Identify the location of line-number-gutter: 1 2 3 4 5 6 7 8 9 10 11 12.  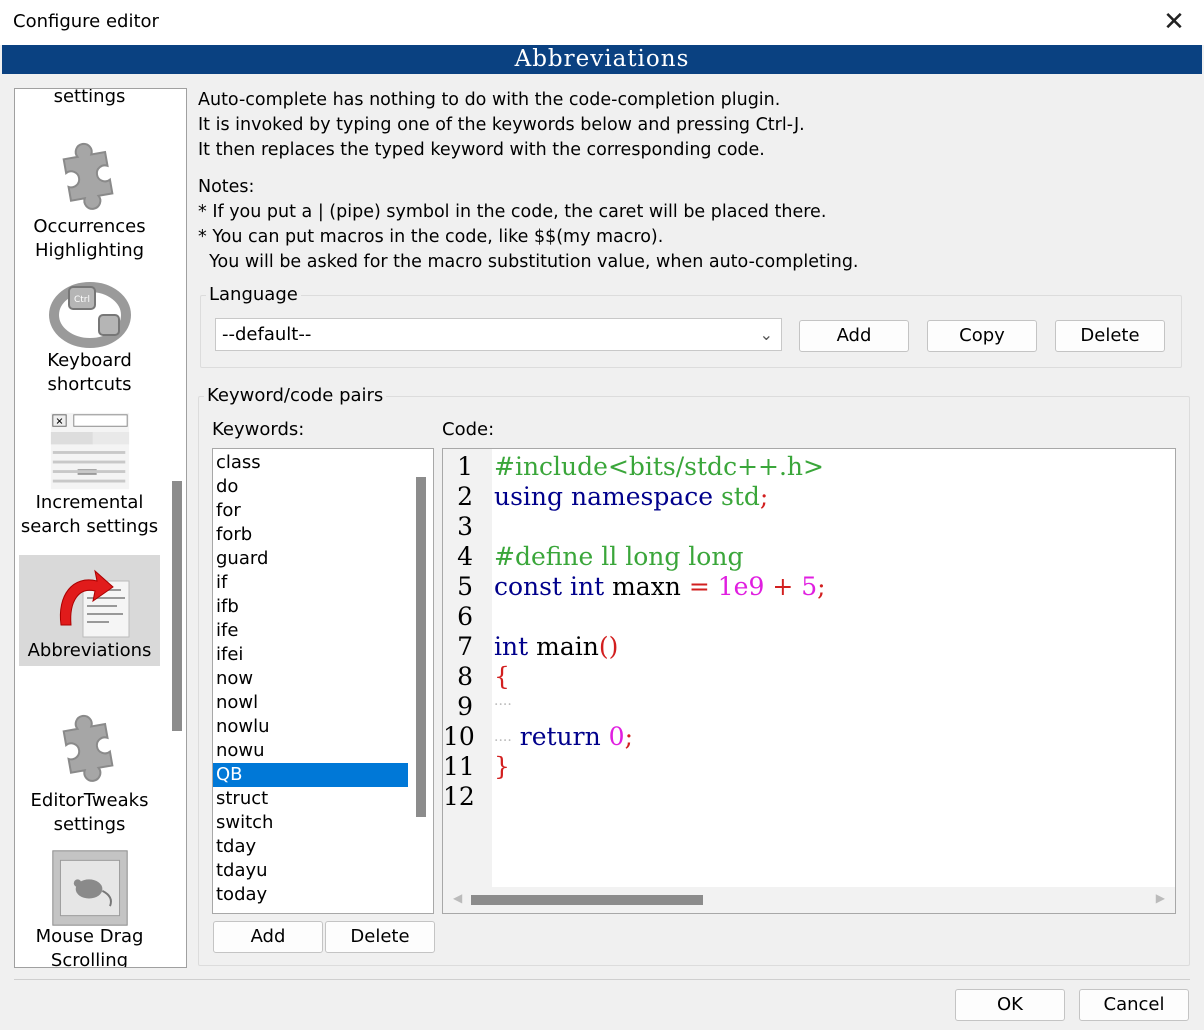
(467, 668).